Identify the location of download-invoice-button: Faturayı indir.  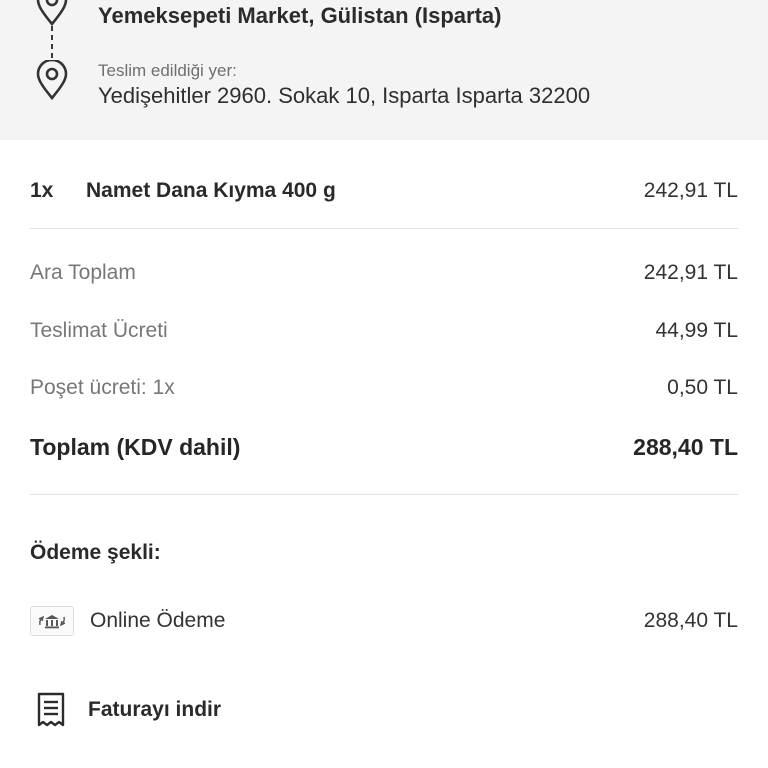
(128, 710).